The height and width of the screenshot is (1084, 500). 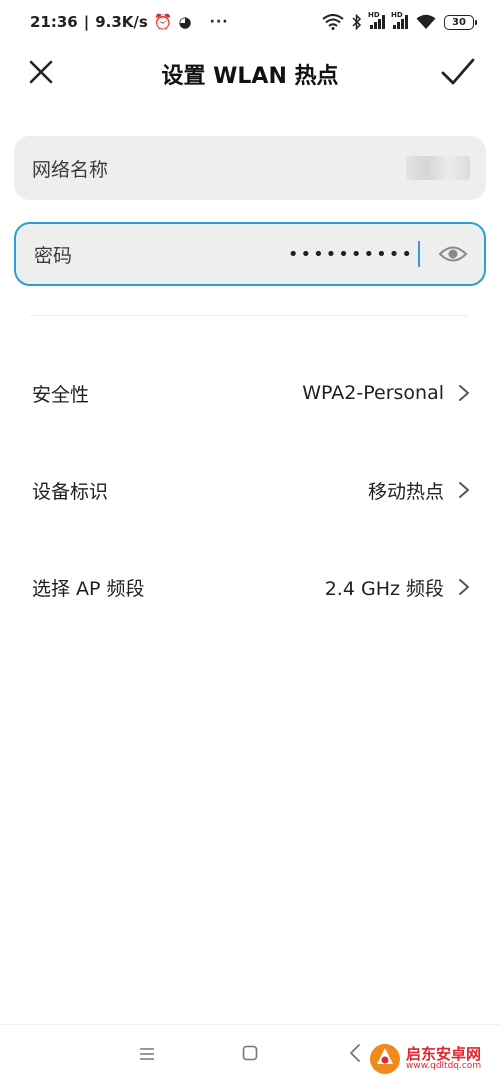 I want to click on status-bar: 21:36 | 9.3K/s ⏰ ◕ ··· HD HD 30, so click(x=250, y=22).